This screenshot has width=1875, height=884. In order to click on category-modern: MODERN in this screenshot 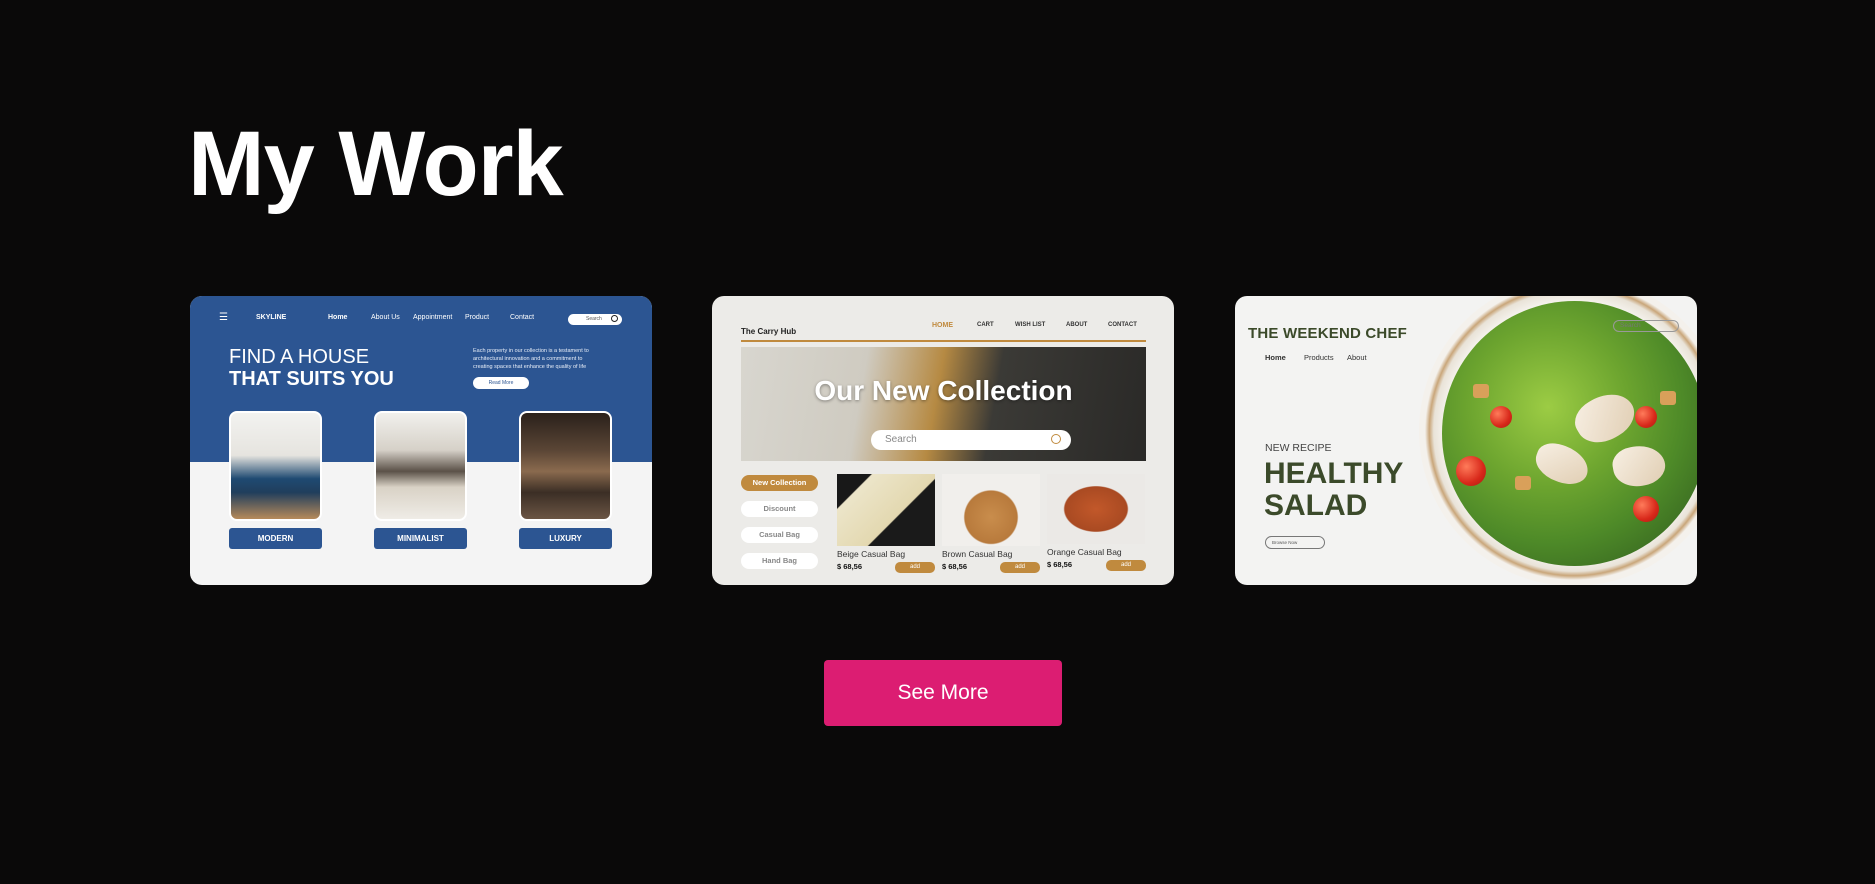, I will do `click(275, 538)`.